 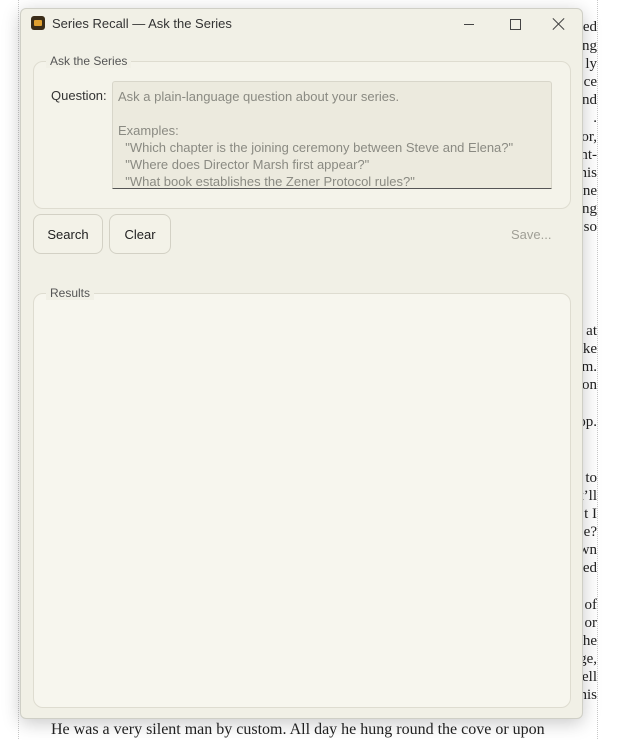 I want to click on doc-fragment: ell, so click(x=589, y=677).